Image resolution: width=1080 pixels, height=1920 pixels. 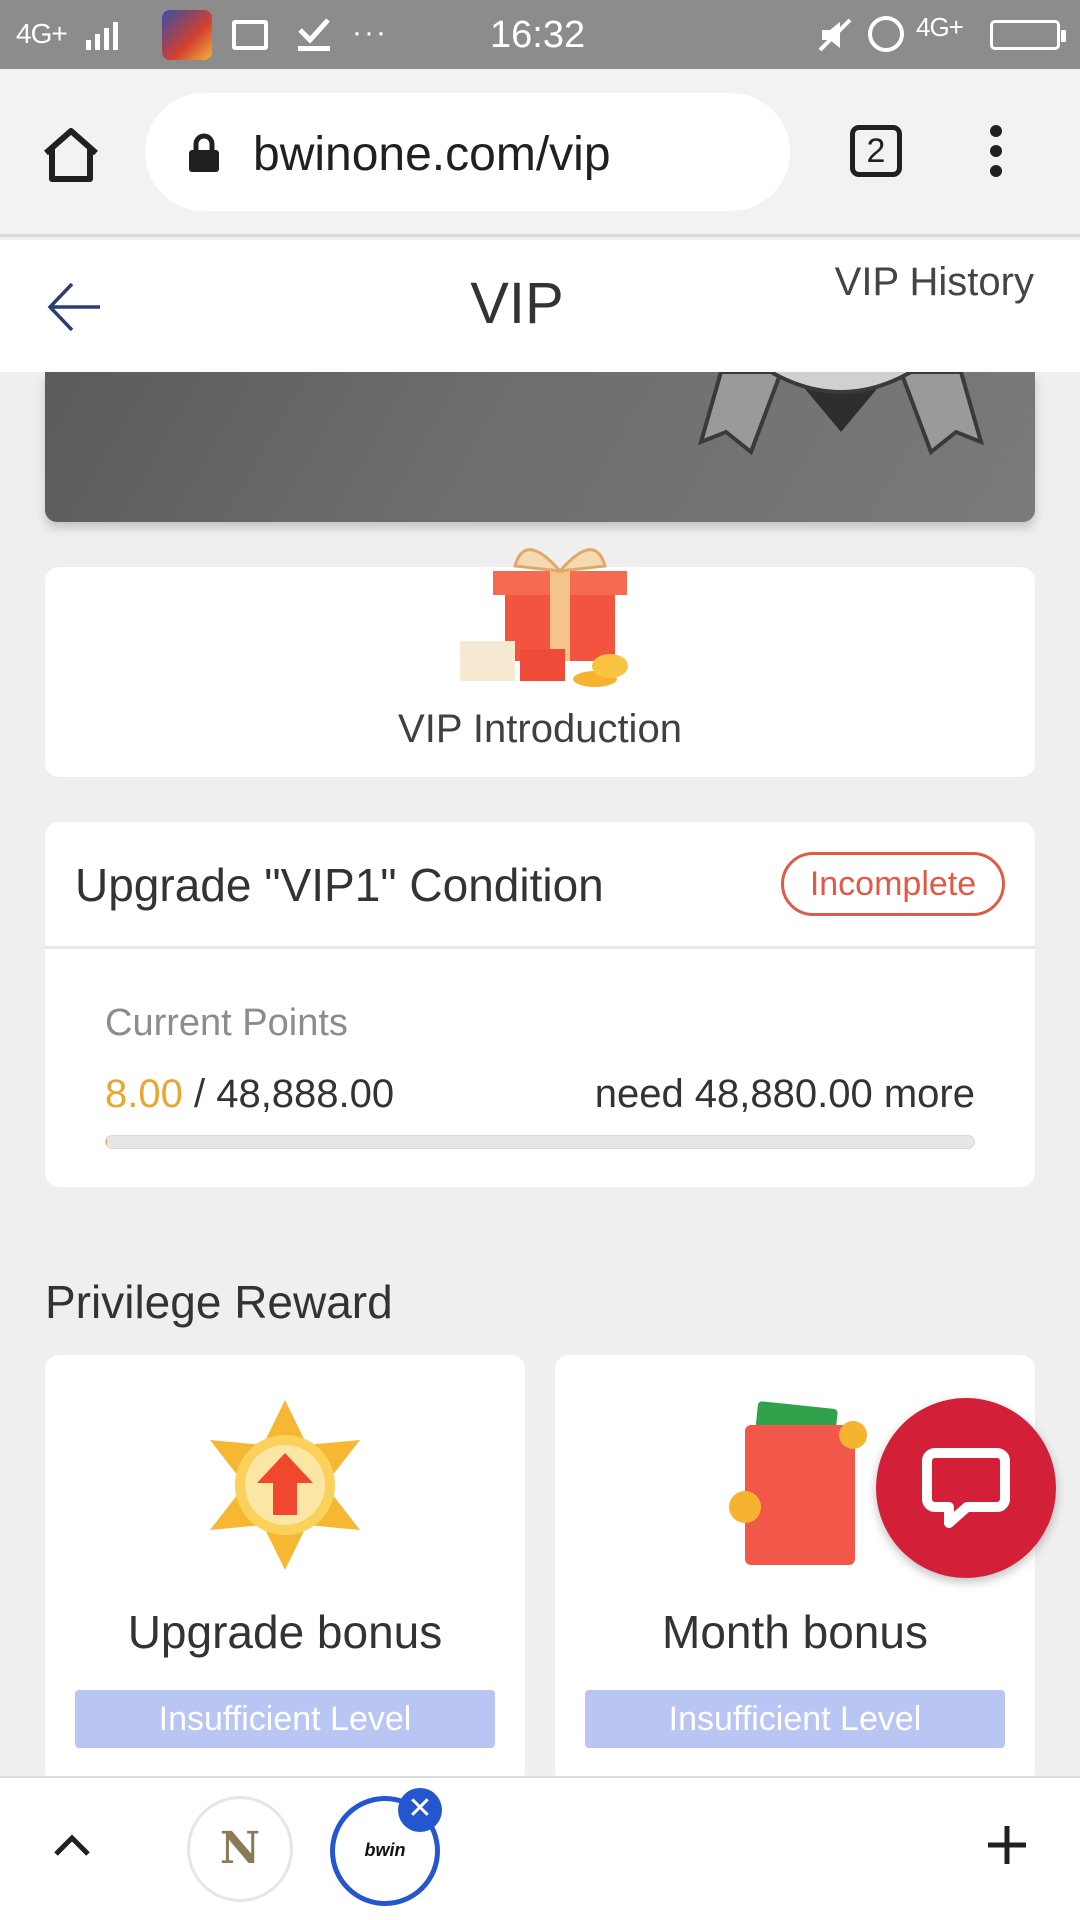 What do you see at coordinates (71, 155) in the screenshot?
I see `home-icon` at bounding box center [71, 155].